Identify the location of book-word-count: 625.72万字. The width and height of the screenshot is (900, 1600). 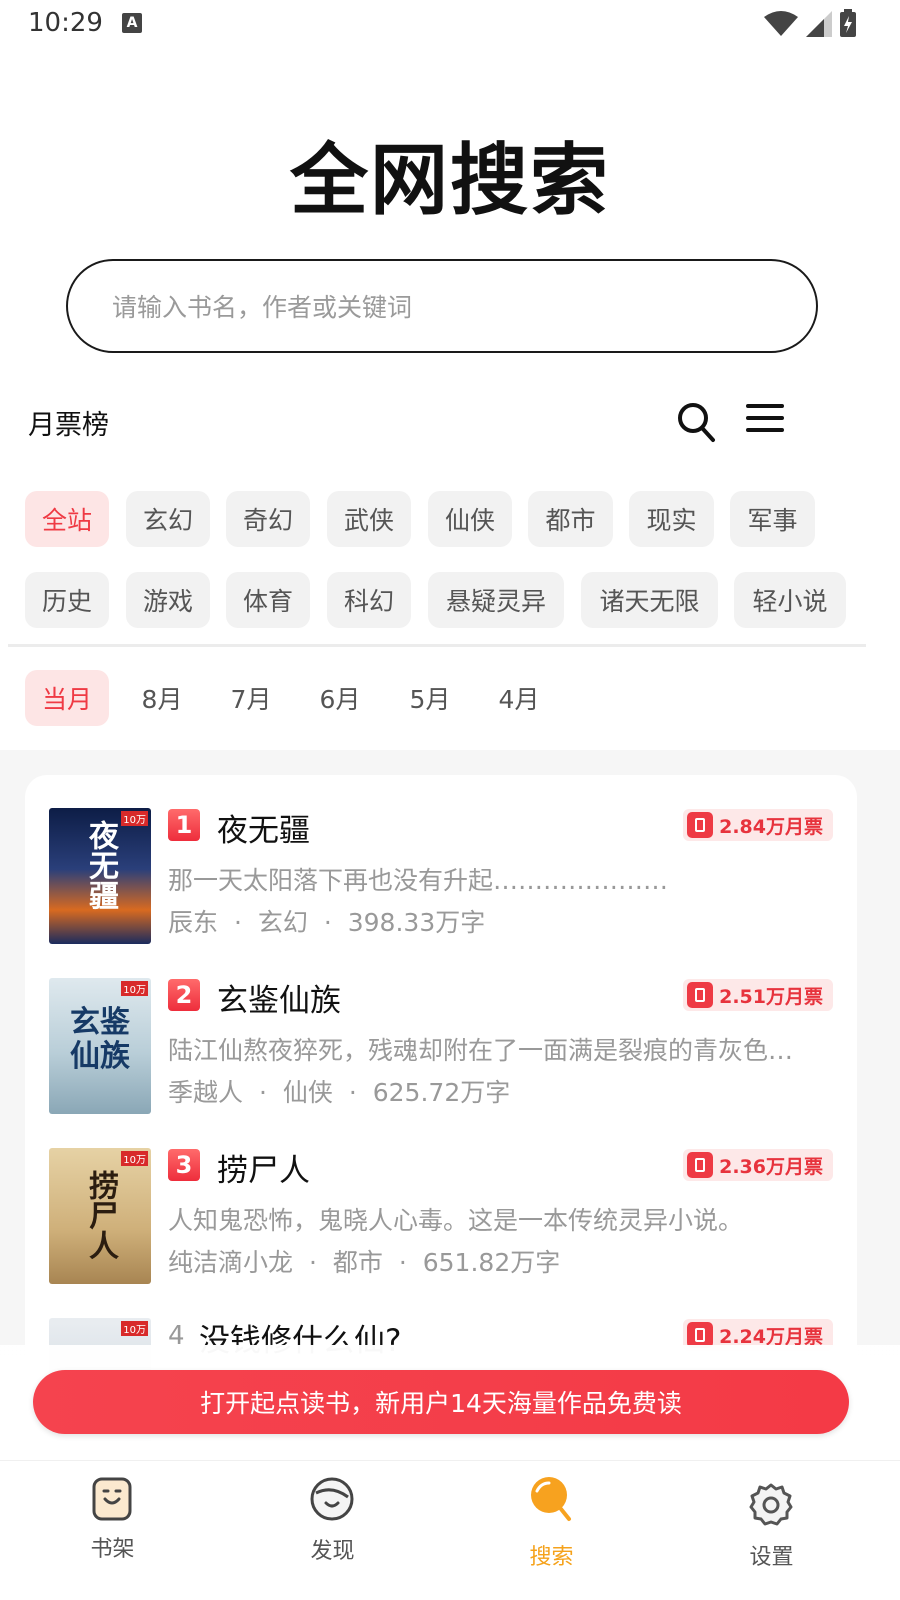
(441, 1092).